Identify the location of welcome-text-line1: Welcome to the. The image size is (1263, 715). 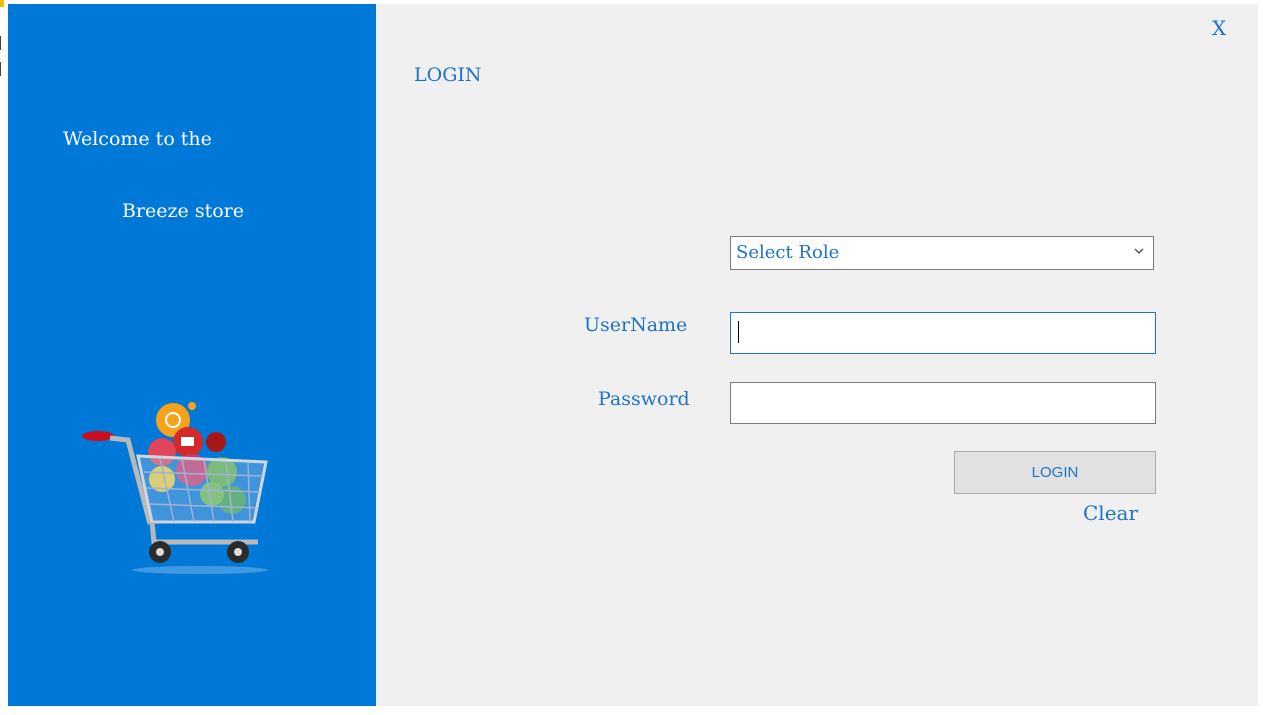
(137, 139).